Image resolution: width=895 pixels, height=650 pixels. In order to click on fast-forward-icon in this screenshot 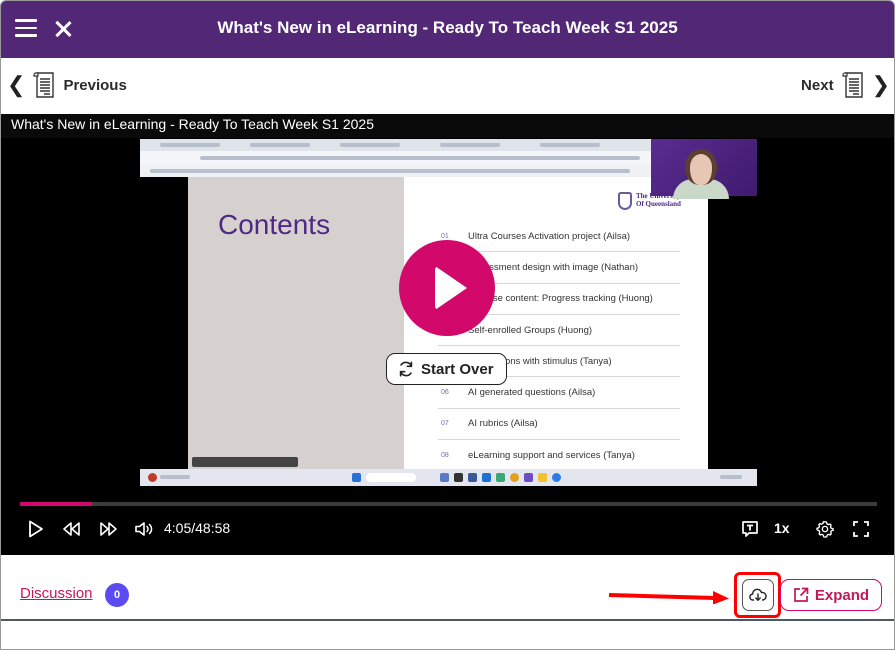, I will do `click(108, 529)`.